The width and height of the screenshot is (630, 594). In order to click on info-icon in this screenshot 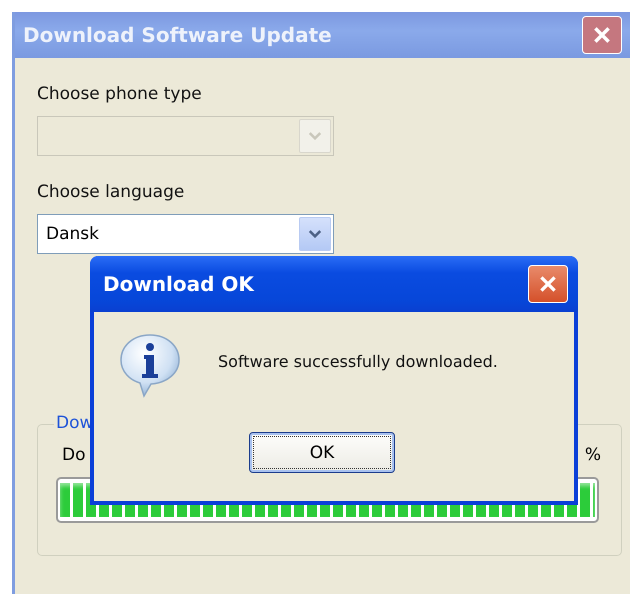, I will do `click(150, 365)`.